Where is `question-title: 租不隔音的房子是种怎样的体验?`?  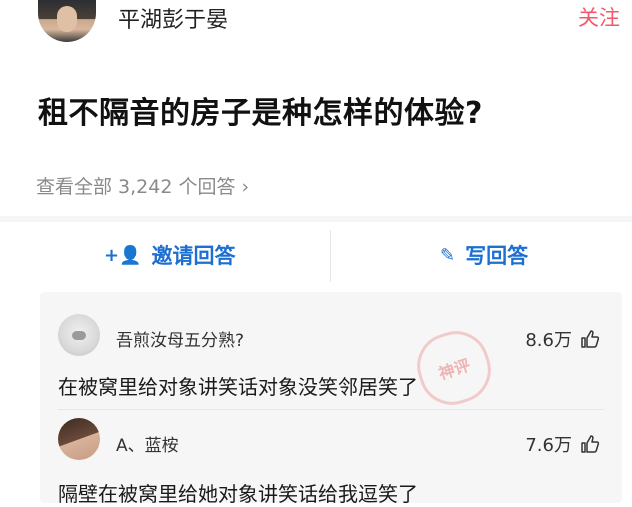 question-title: 租不隔音的房子是种怎样的体验? is located at coordinates (260, 110).